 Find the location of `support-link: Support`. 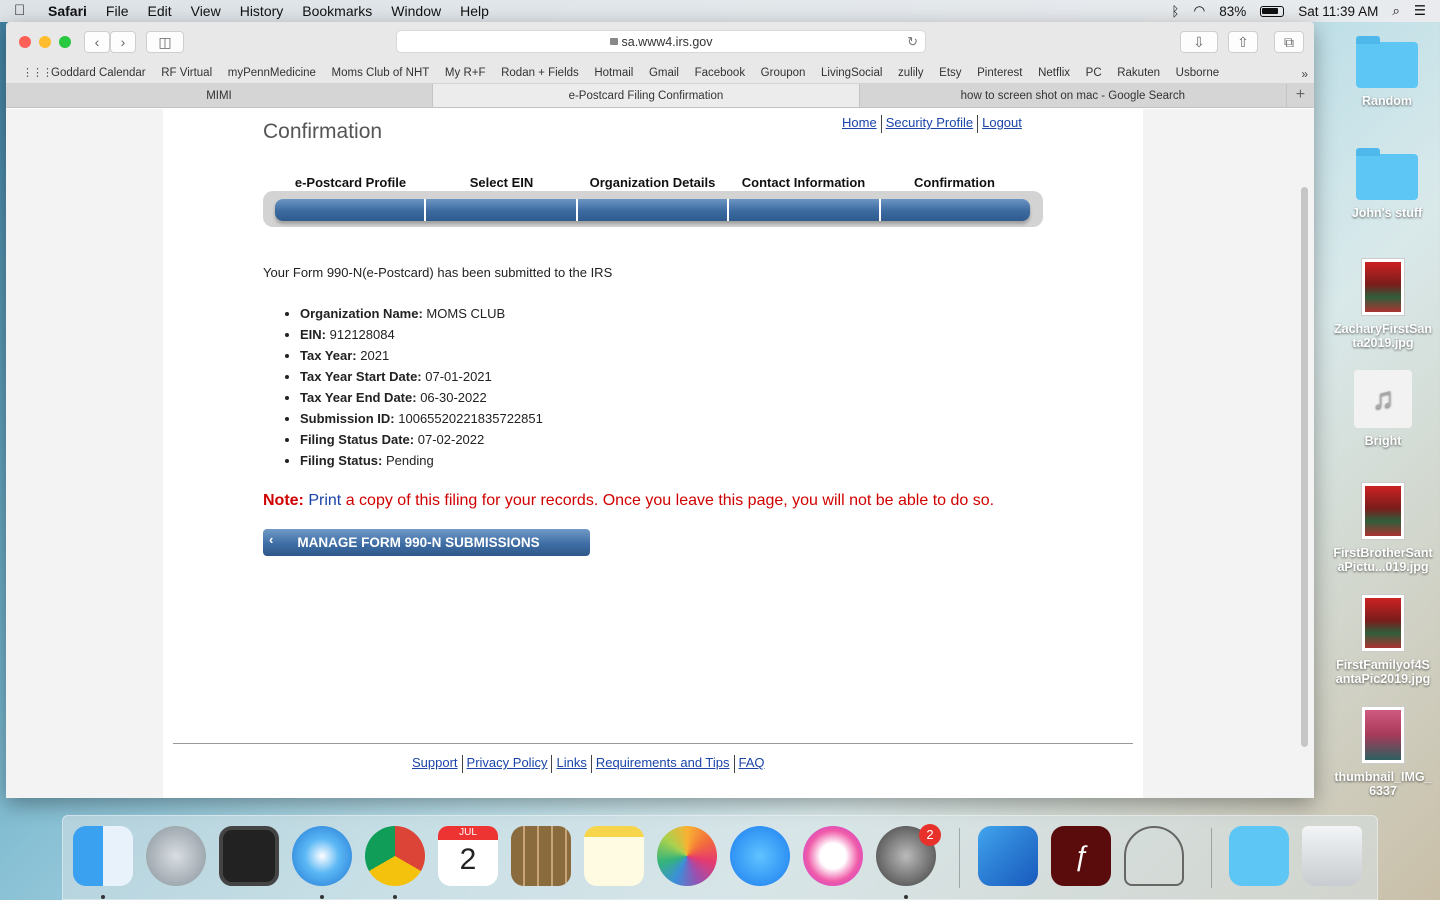

support-link: Support is located at coordinates (435, 764).